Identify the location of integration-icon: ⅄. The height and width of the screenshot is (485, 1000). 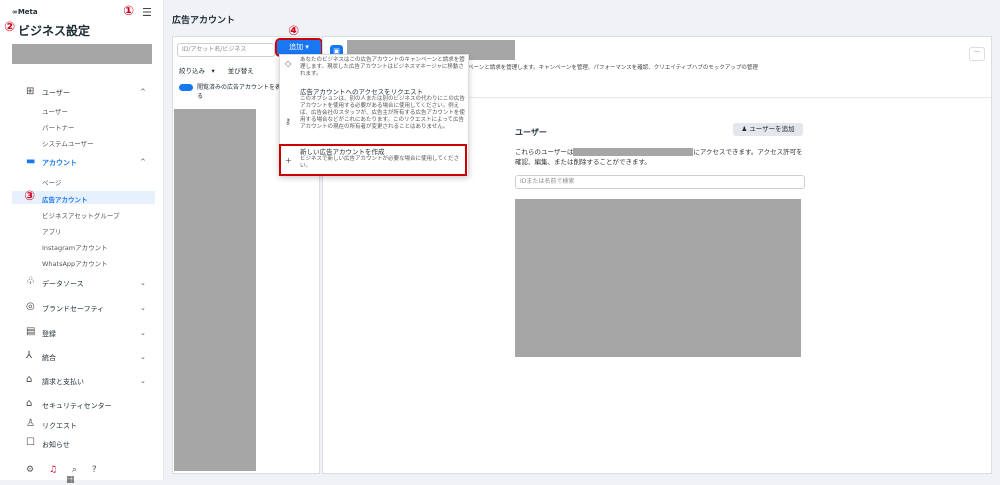
(29, 355).